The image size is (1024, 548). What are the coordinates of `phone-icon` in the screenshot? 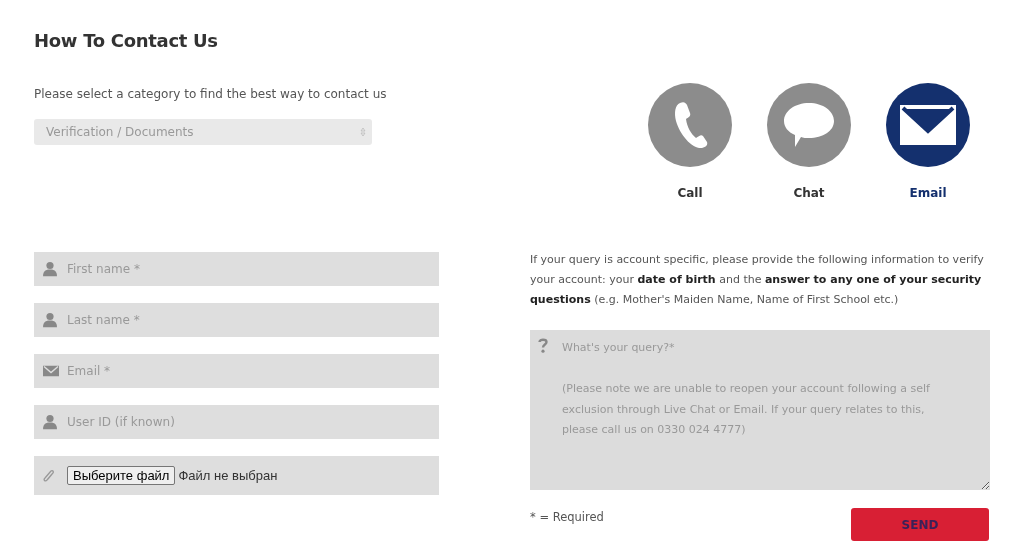 It's located at (690, 125).